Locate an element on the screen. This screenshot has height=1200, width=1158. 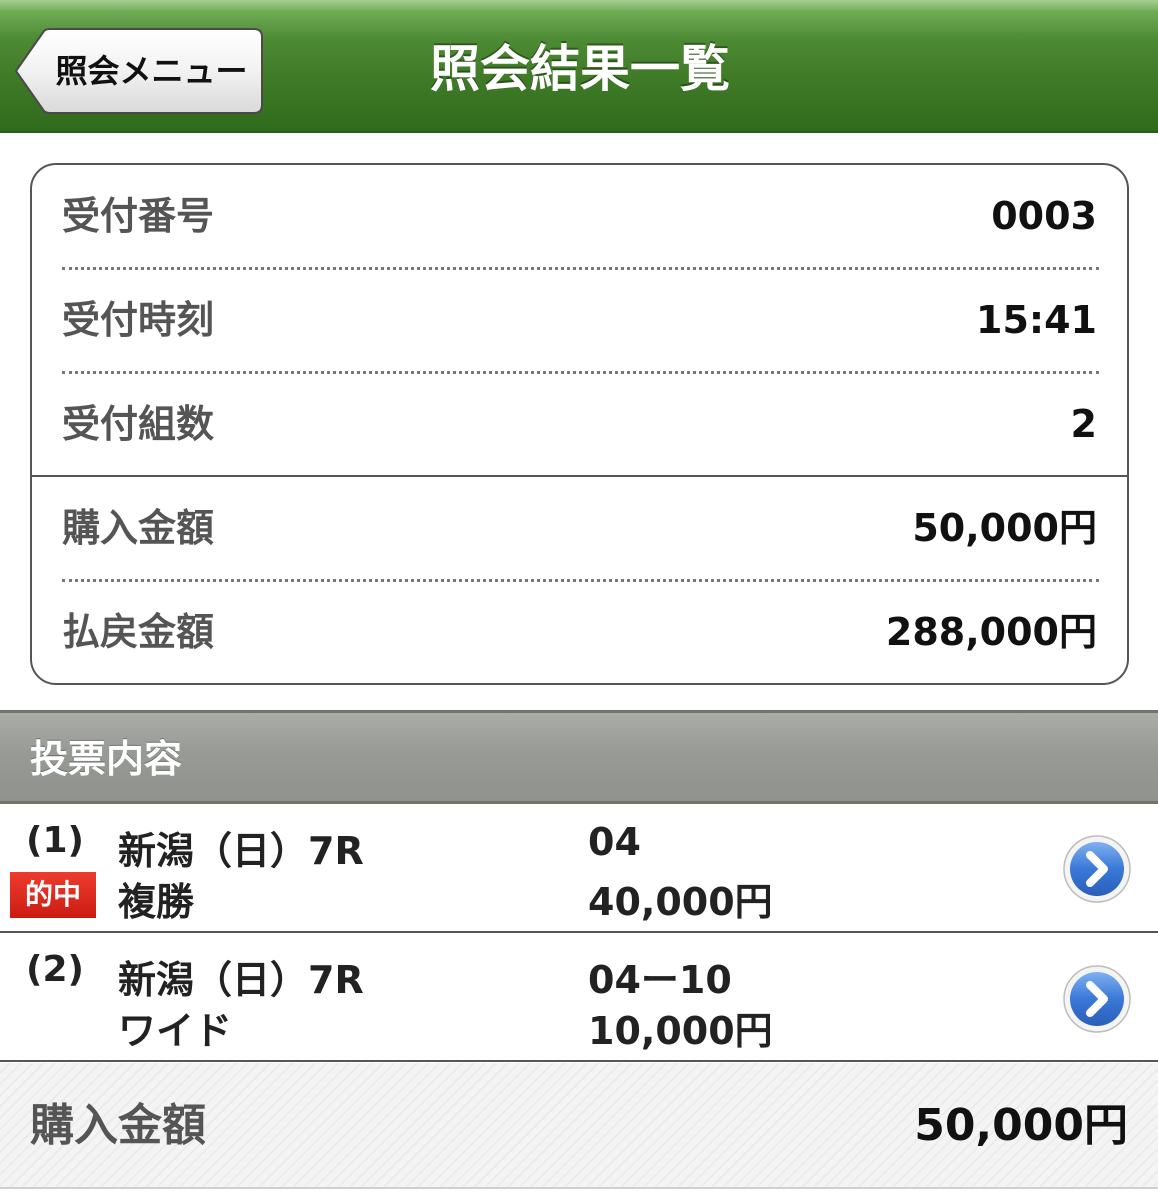
receipt-number-value: 0003 is located at coordinates (1044, 216).